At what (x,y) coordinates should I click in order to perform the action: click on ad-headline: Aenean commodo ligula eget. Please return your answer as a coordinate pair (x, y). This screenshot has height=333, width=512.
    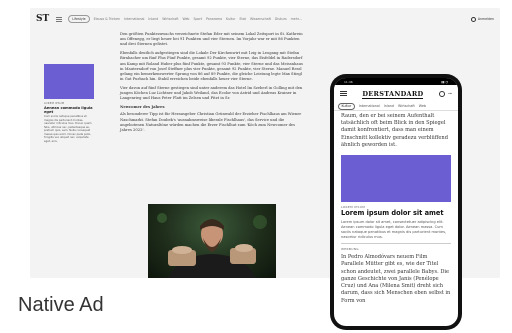
    Looking at the image, I should click on (69, 110).